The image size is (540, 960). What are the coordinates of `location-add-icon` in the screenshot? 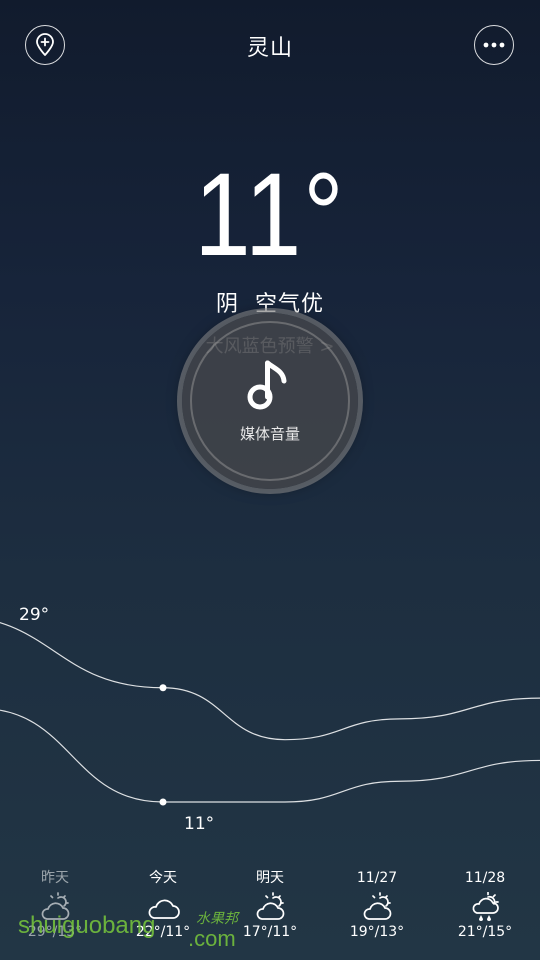 It's located at (45, 44).